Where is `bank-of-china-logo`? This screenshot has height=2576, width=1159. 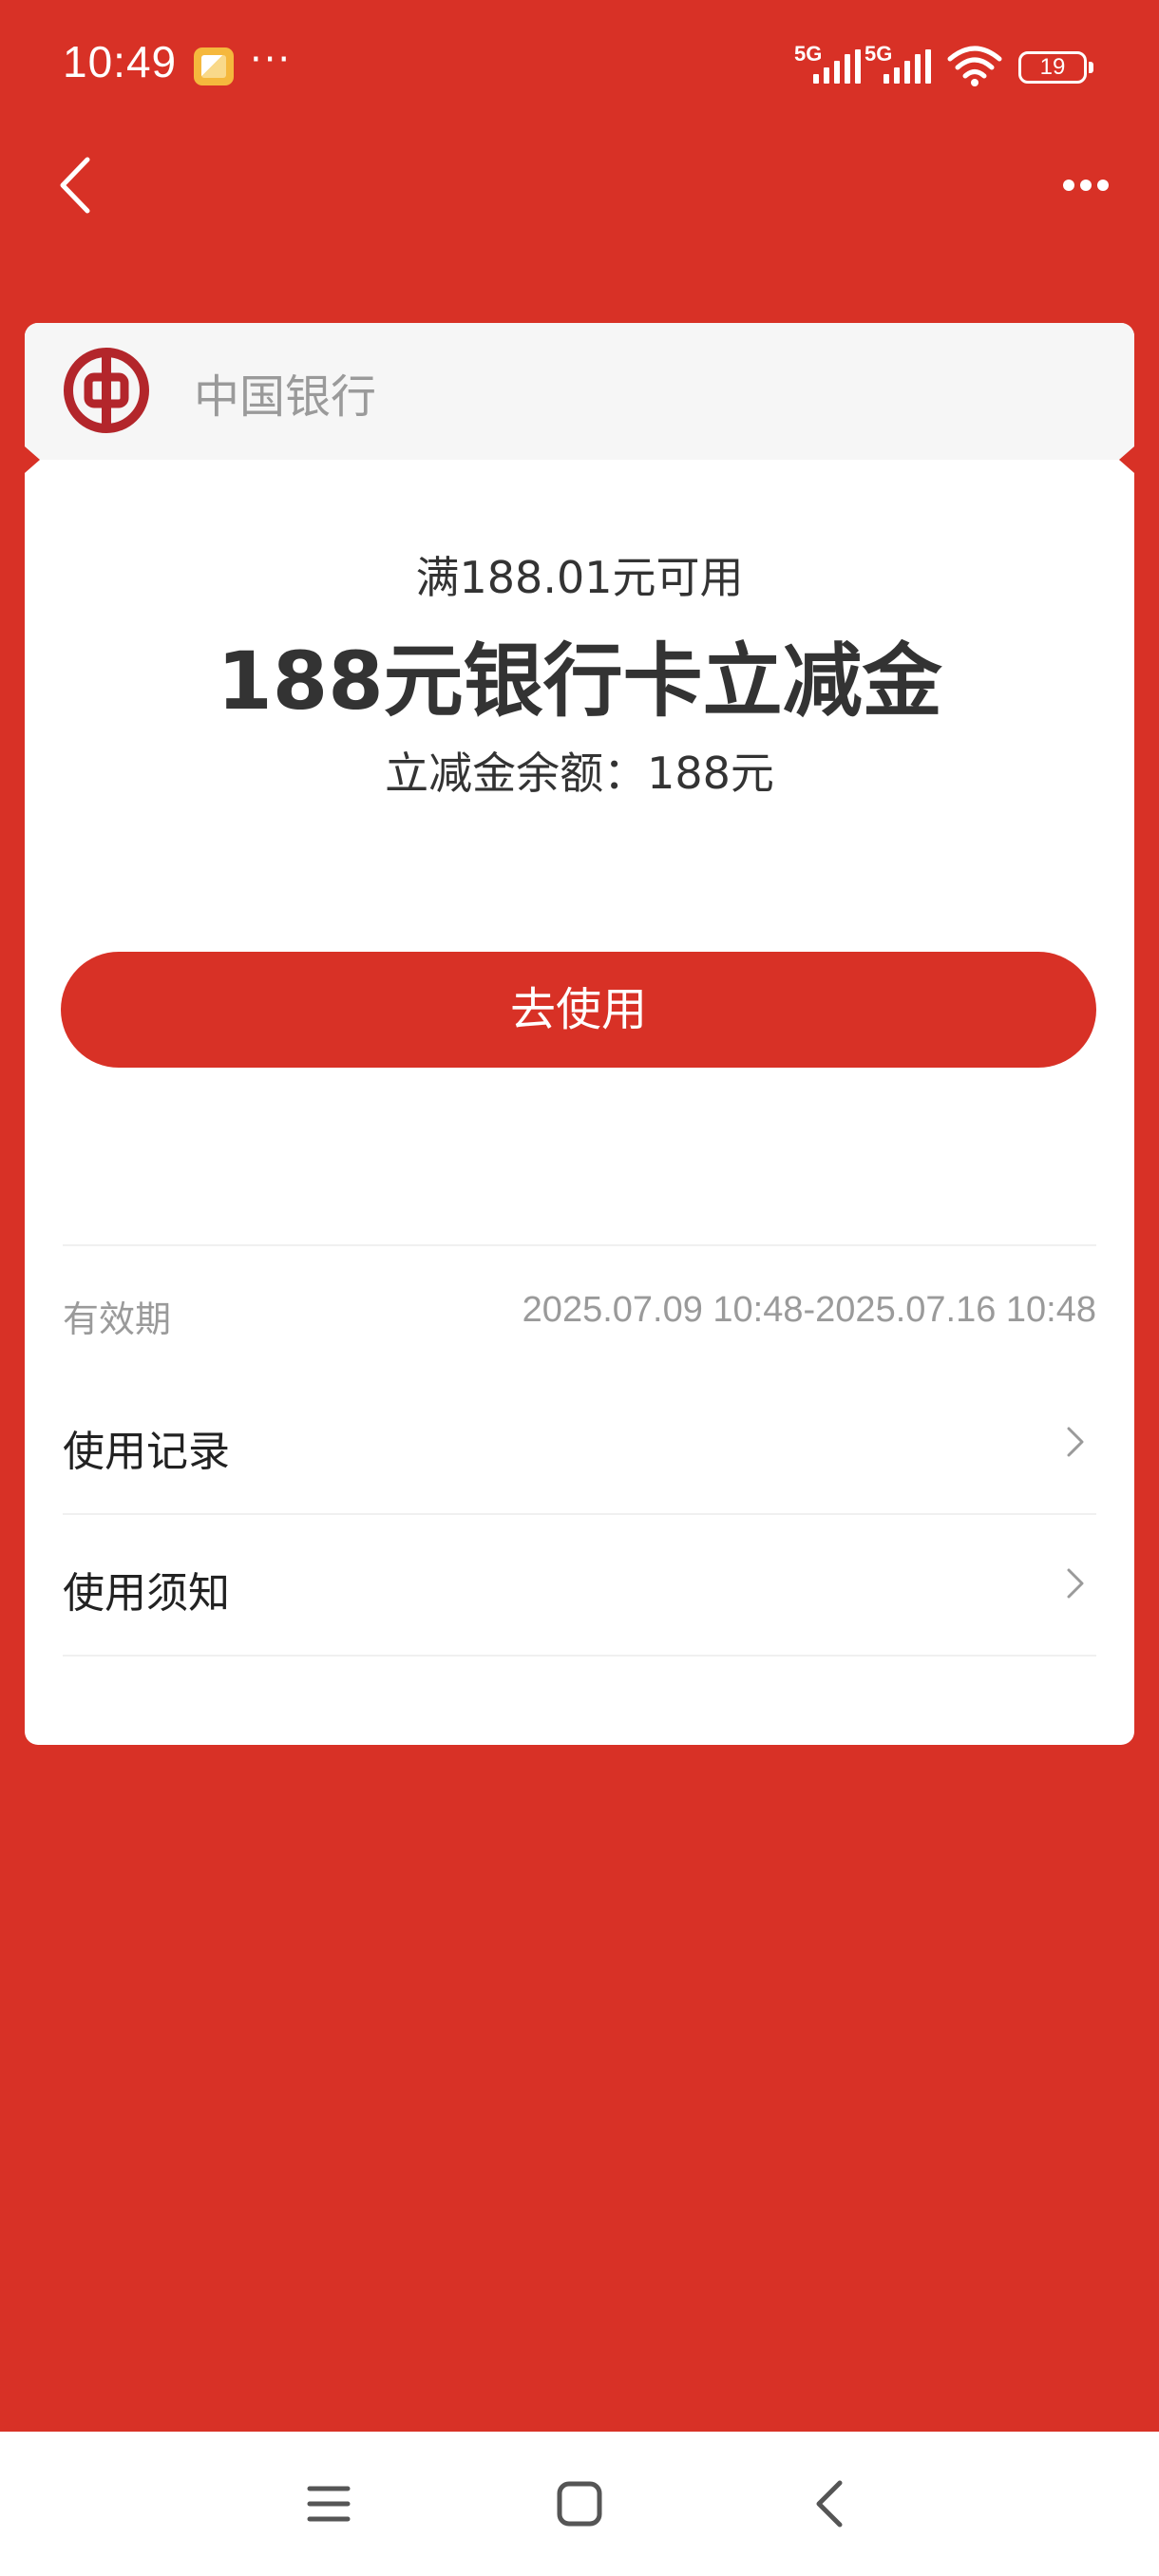 bank-of-china-logo is located at coordinates (106, 390).